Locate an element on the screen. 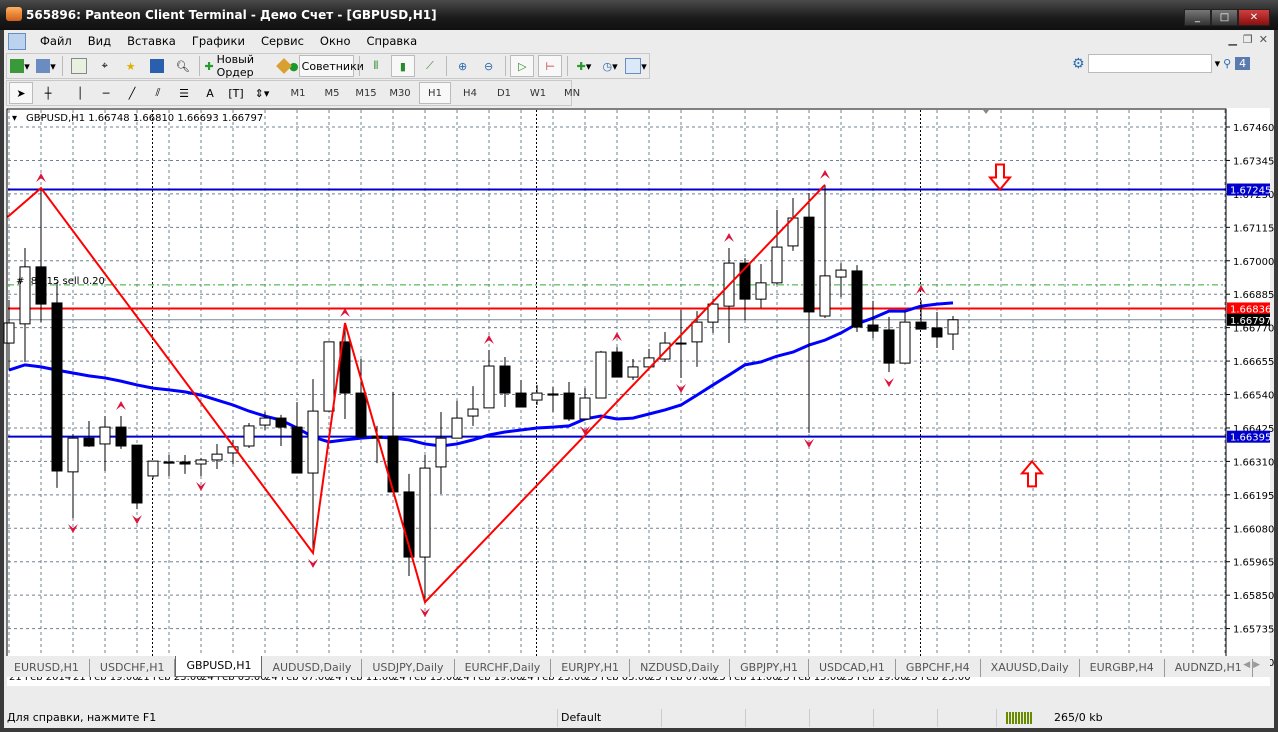 Image resolution: width=1278 pixels, height=732 pixels. price-tick-label: 1.66885 is located at coordinates (1253, 295).